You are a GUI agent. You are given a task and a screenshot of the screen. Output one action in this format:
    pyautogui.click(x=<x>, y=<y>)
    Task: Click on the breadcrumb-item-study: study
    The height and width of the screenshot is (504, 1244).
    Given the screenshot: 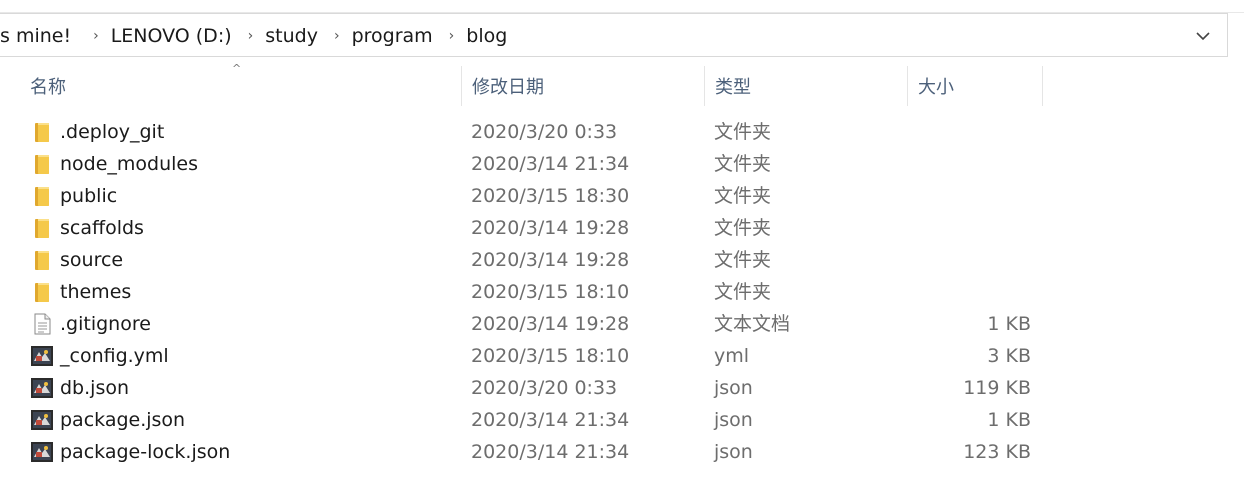 What is the action you would take?
    pyautogui.click(x=291, y=36)
    